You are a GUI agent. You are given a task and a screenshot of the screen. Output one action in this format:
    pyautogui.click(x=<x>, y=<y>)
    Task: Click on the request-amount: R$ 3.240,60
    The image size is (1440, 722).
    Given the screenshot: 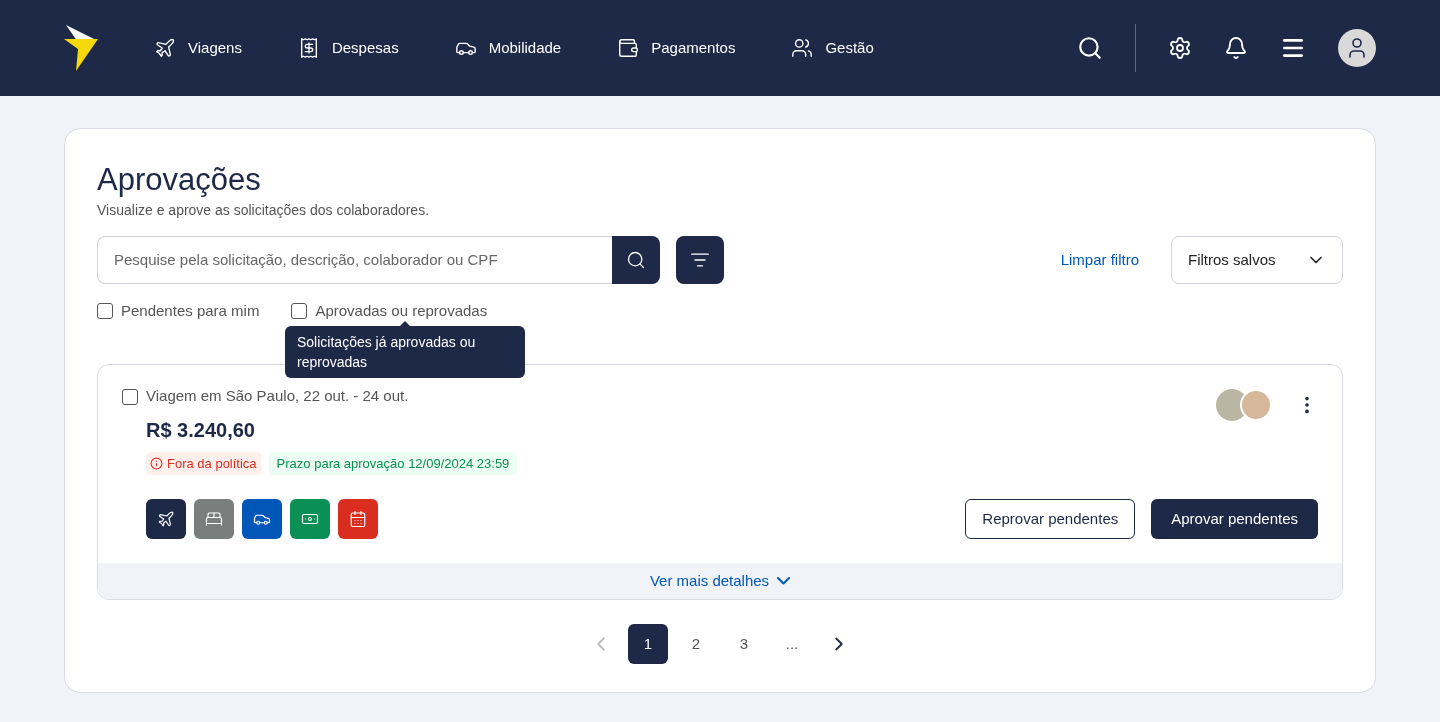 What is the action you would take?
    pyautogui.click(x=201, y=430)
    